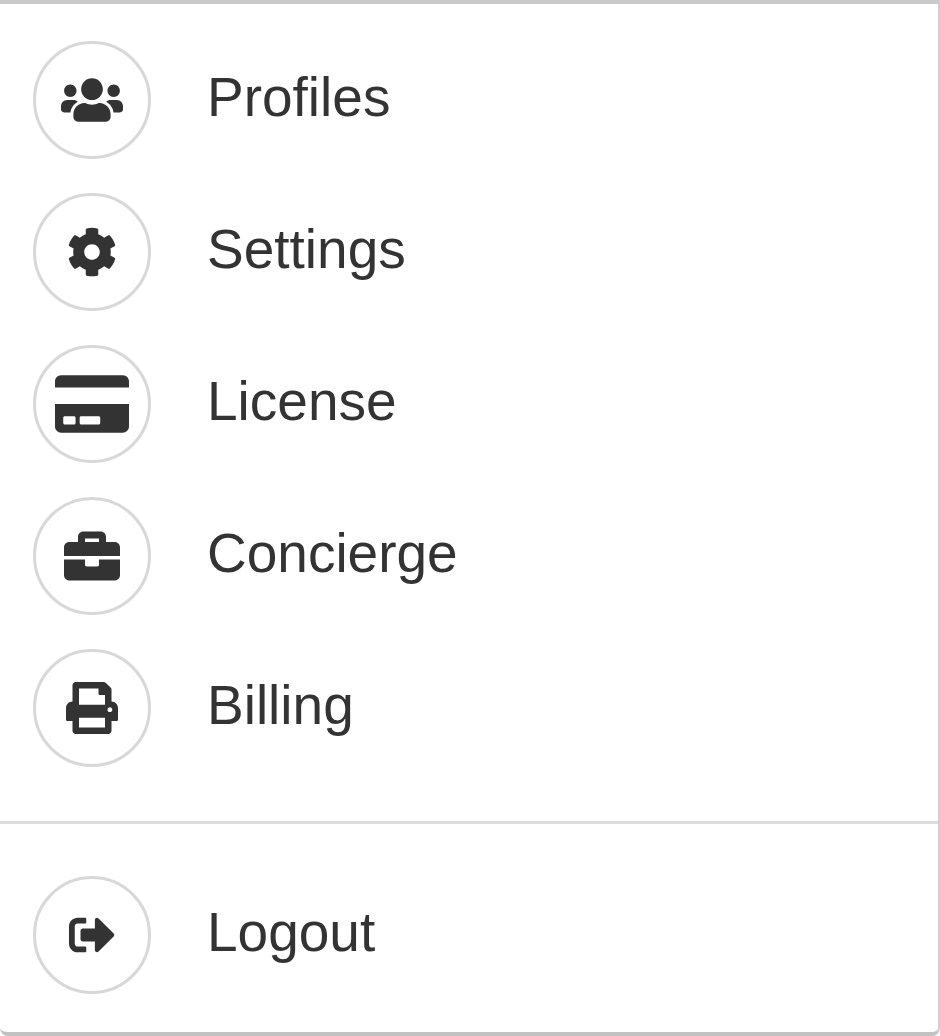  Describe the element at coordinates (469, 252) in the screenshot. I see `menu-item: Settings` at that location.